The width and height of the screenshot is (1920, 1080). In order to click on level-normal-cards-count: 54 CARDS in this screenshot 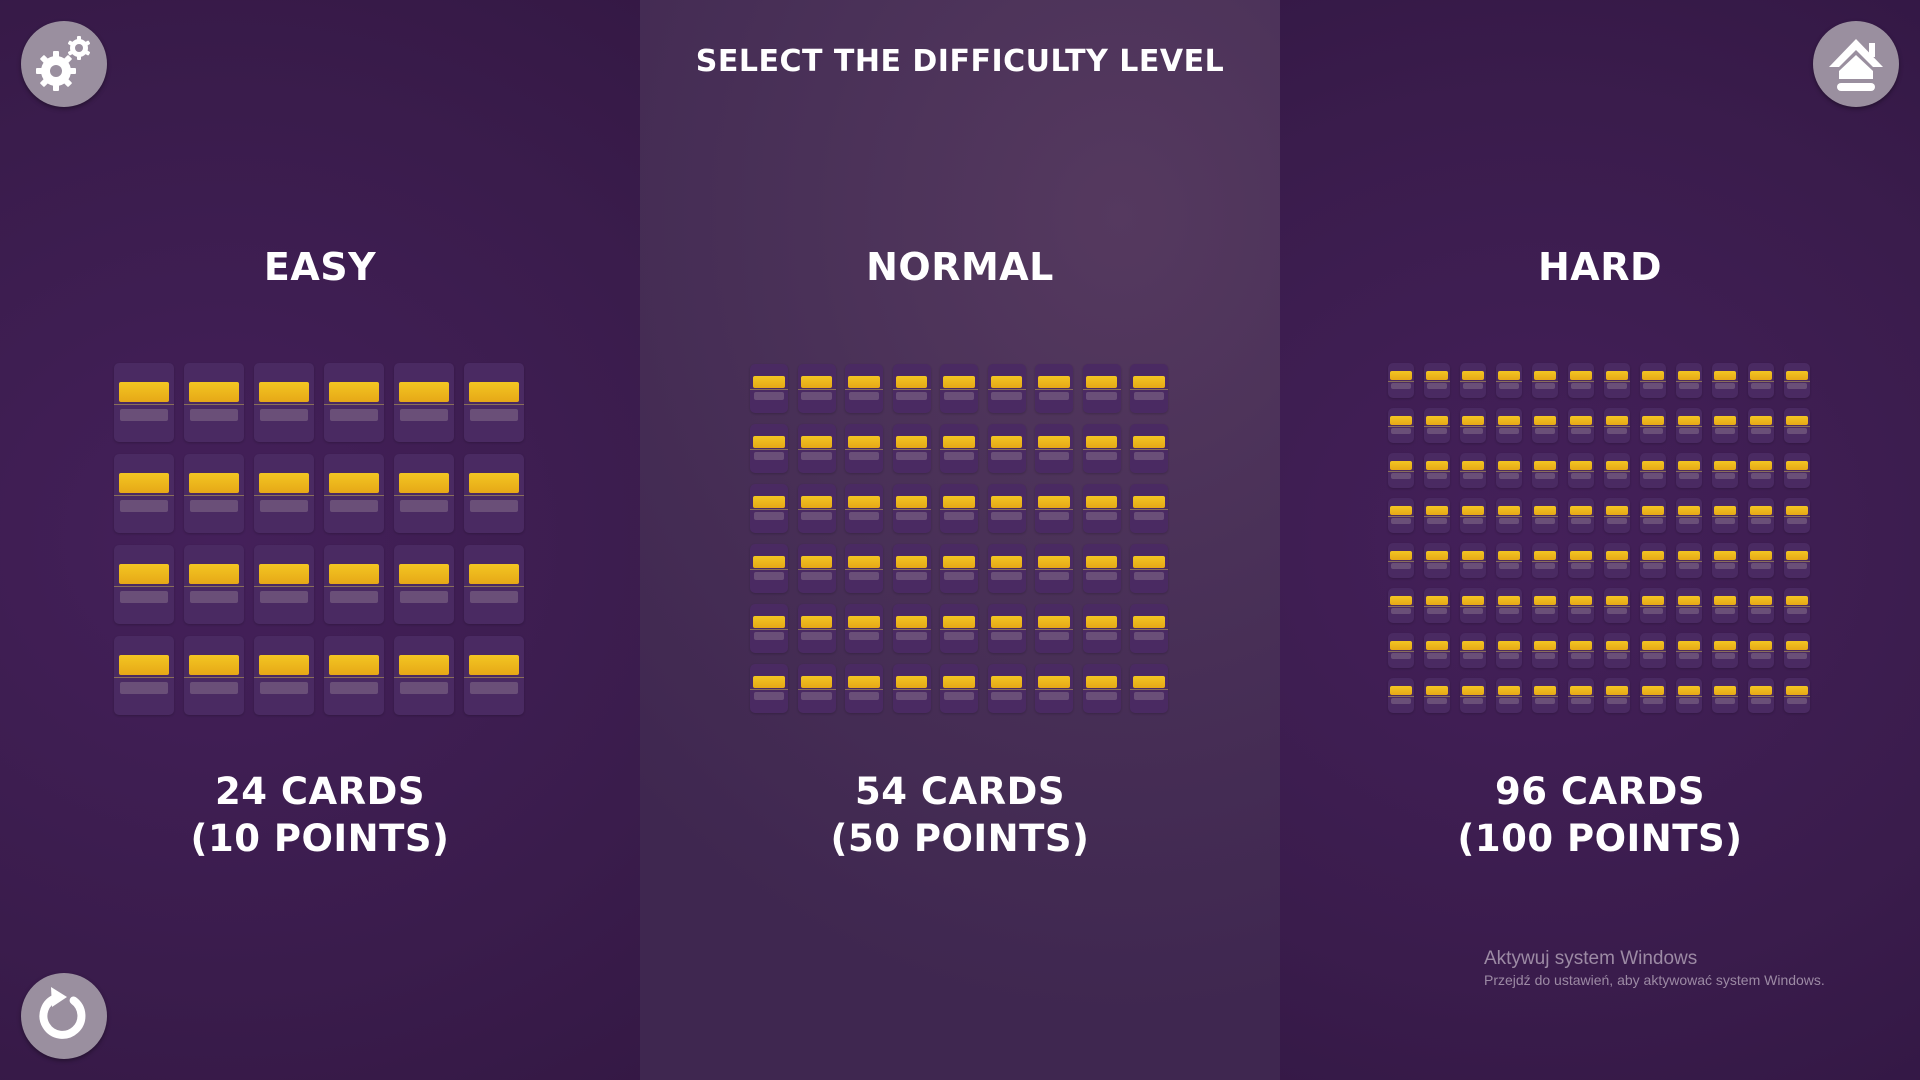, I will do `click(959, 791)`.